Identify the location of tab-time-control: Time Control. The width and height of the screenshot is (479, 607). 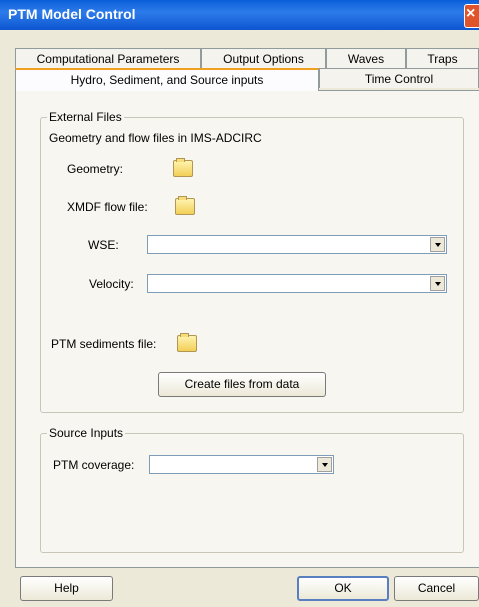
(399, 78).